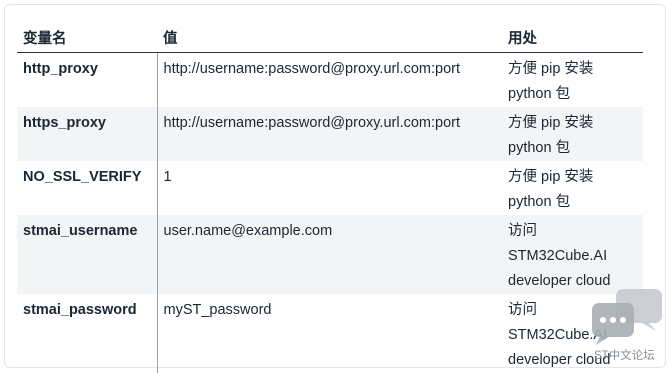  I want to click on forum-watermark: ST中文论坛, so click(628, 329).